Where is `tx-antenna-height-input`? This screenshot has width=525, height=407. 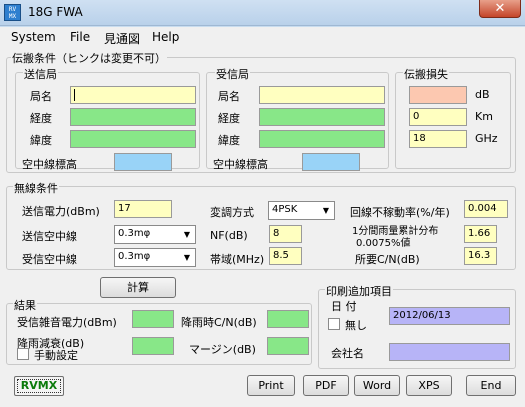
tx-antenna-height-input is located at coordinates (143, 162).